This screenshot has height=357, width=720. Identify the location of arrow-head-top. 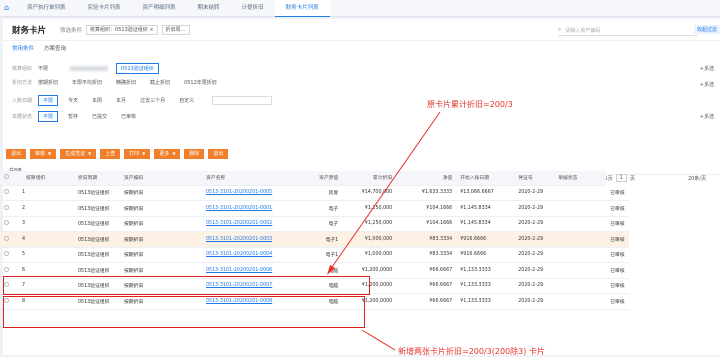
(331, 270).